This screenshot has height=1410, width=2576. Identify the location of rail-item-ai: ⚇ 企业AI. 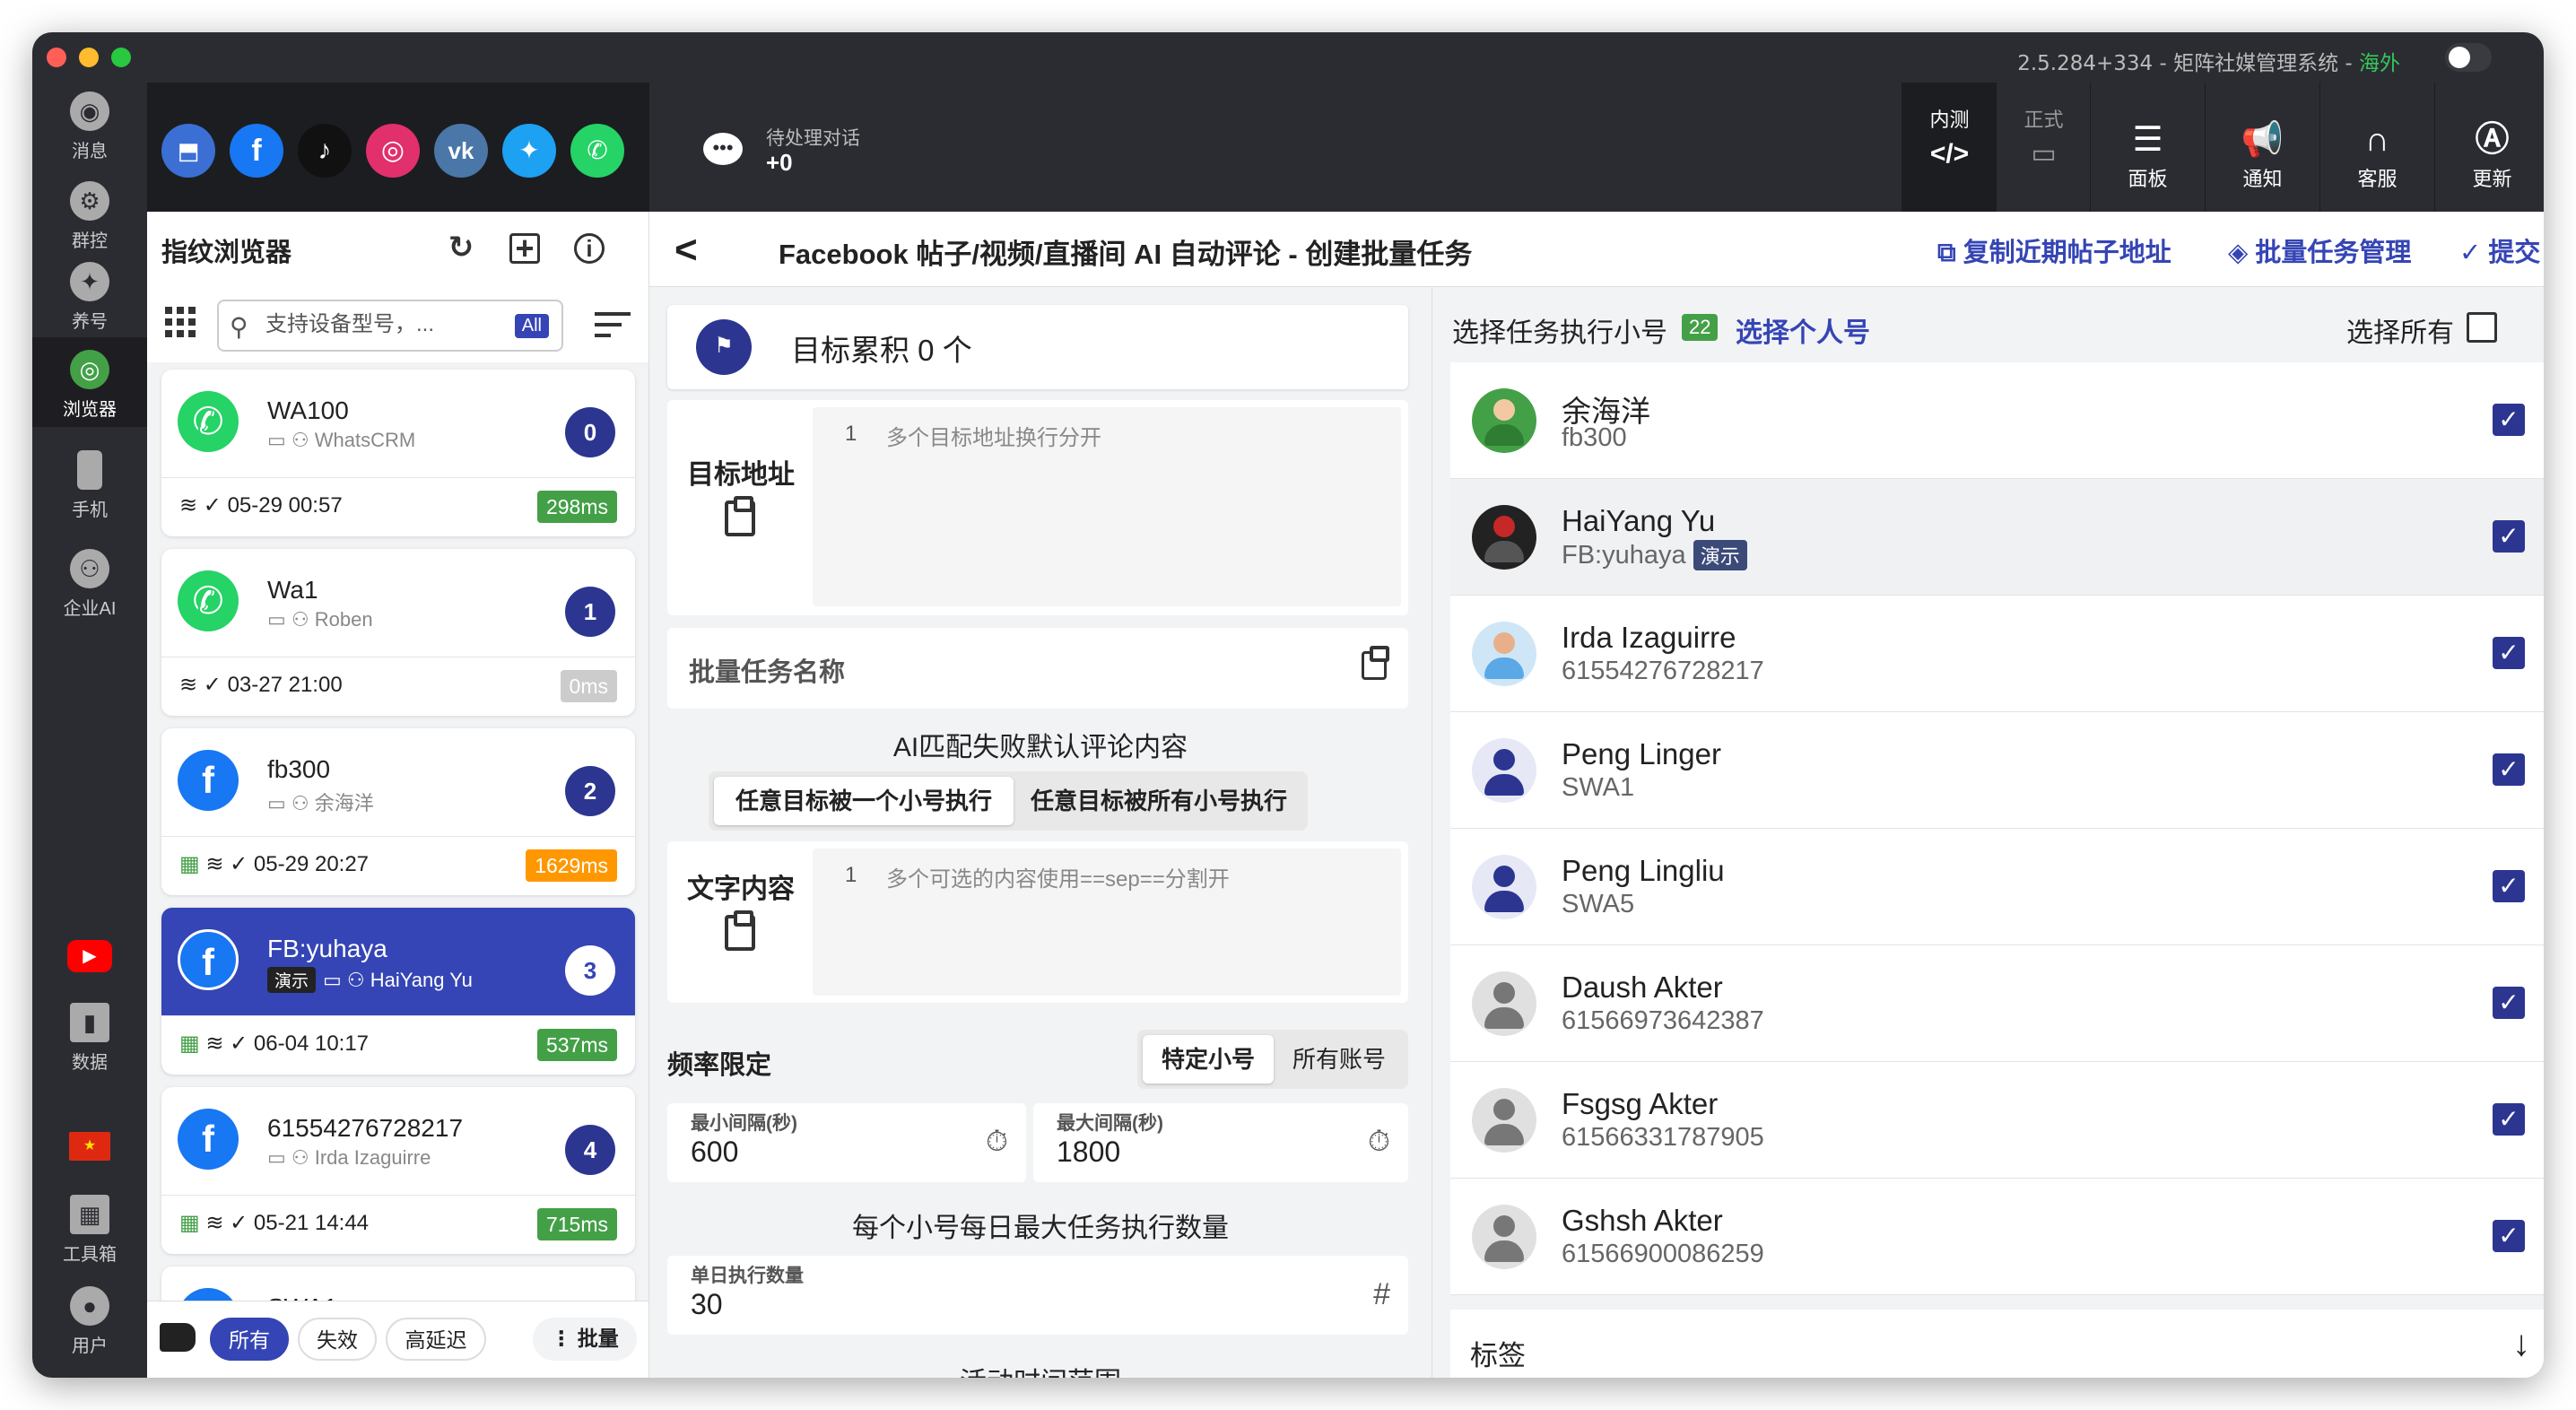
(89, 584).